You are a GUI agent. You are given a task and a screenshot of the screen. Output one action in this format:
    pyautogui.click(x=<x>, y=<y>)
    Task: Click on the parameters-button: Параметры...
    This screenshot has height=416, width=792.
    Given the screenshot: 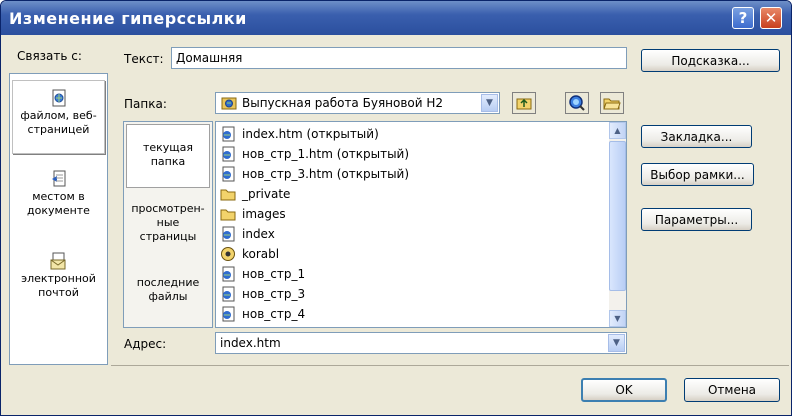 What is the action you would take?
    pyautogui.click(x=696, y=219)
    